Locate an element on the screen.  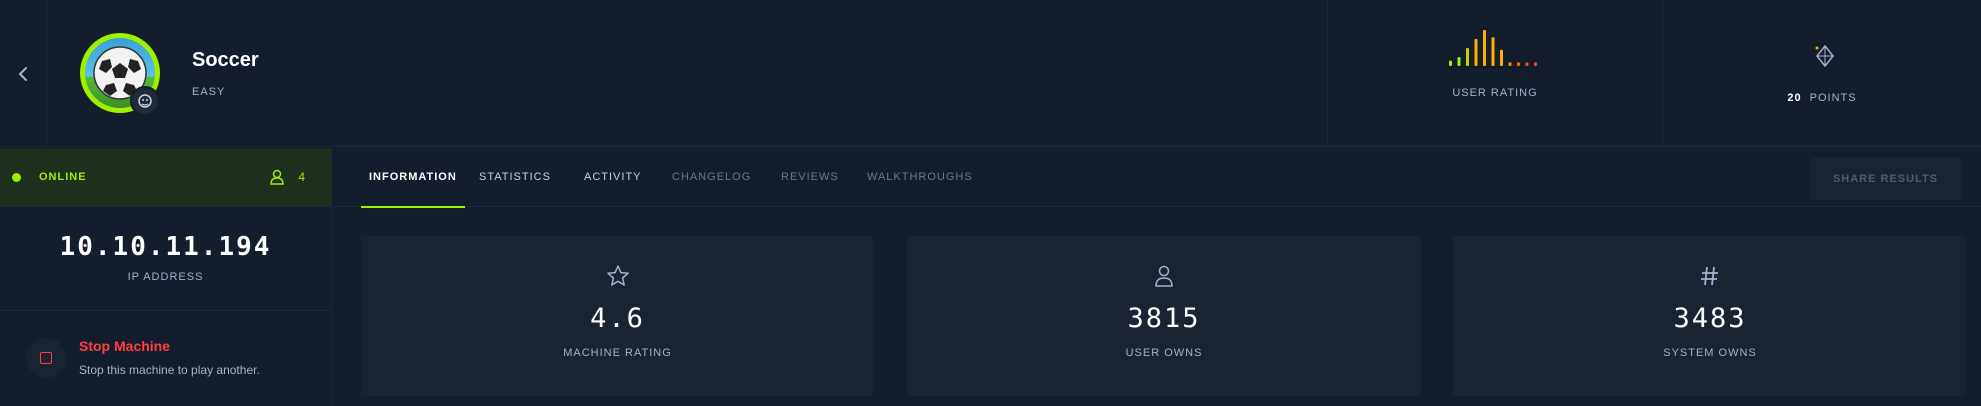
user-owns-value: 3815 is located at coordinates (1164, 318).